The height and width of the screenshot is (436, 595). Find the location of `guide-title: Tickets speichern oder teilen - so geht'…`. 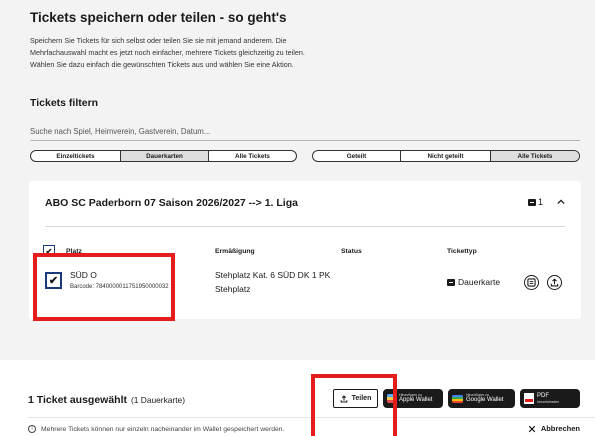

guide-title: Tickets speichern oder teilen - so geht'… is located at coordinates (158, 17).